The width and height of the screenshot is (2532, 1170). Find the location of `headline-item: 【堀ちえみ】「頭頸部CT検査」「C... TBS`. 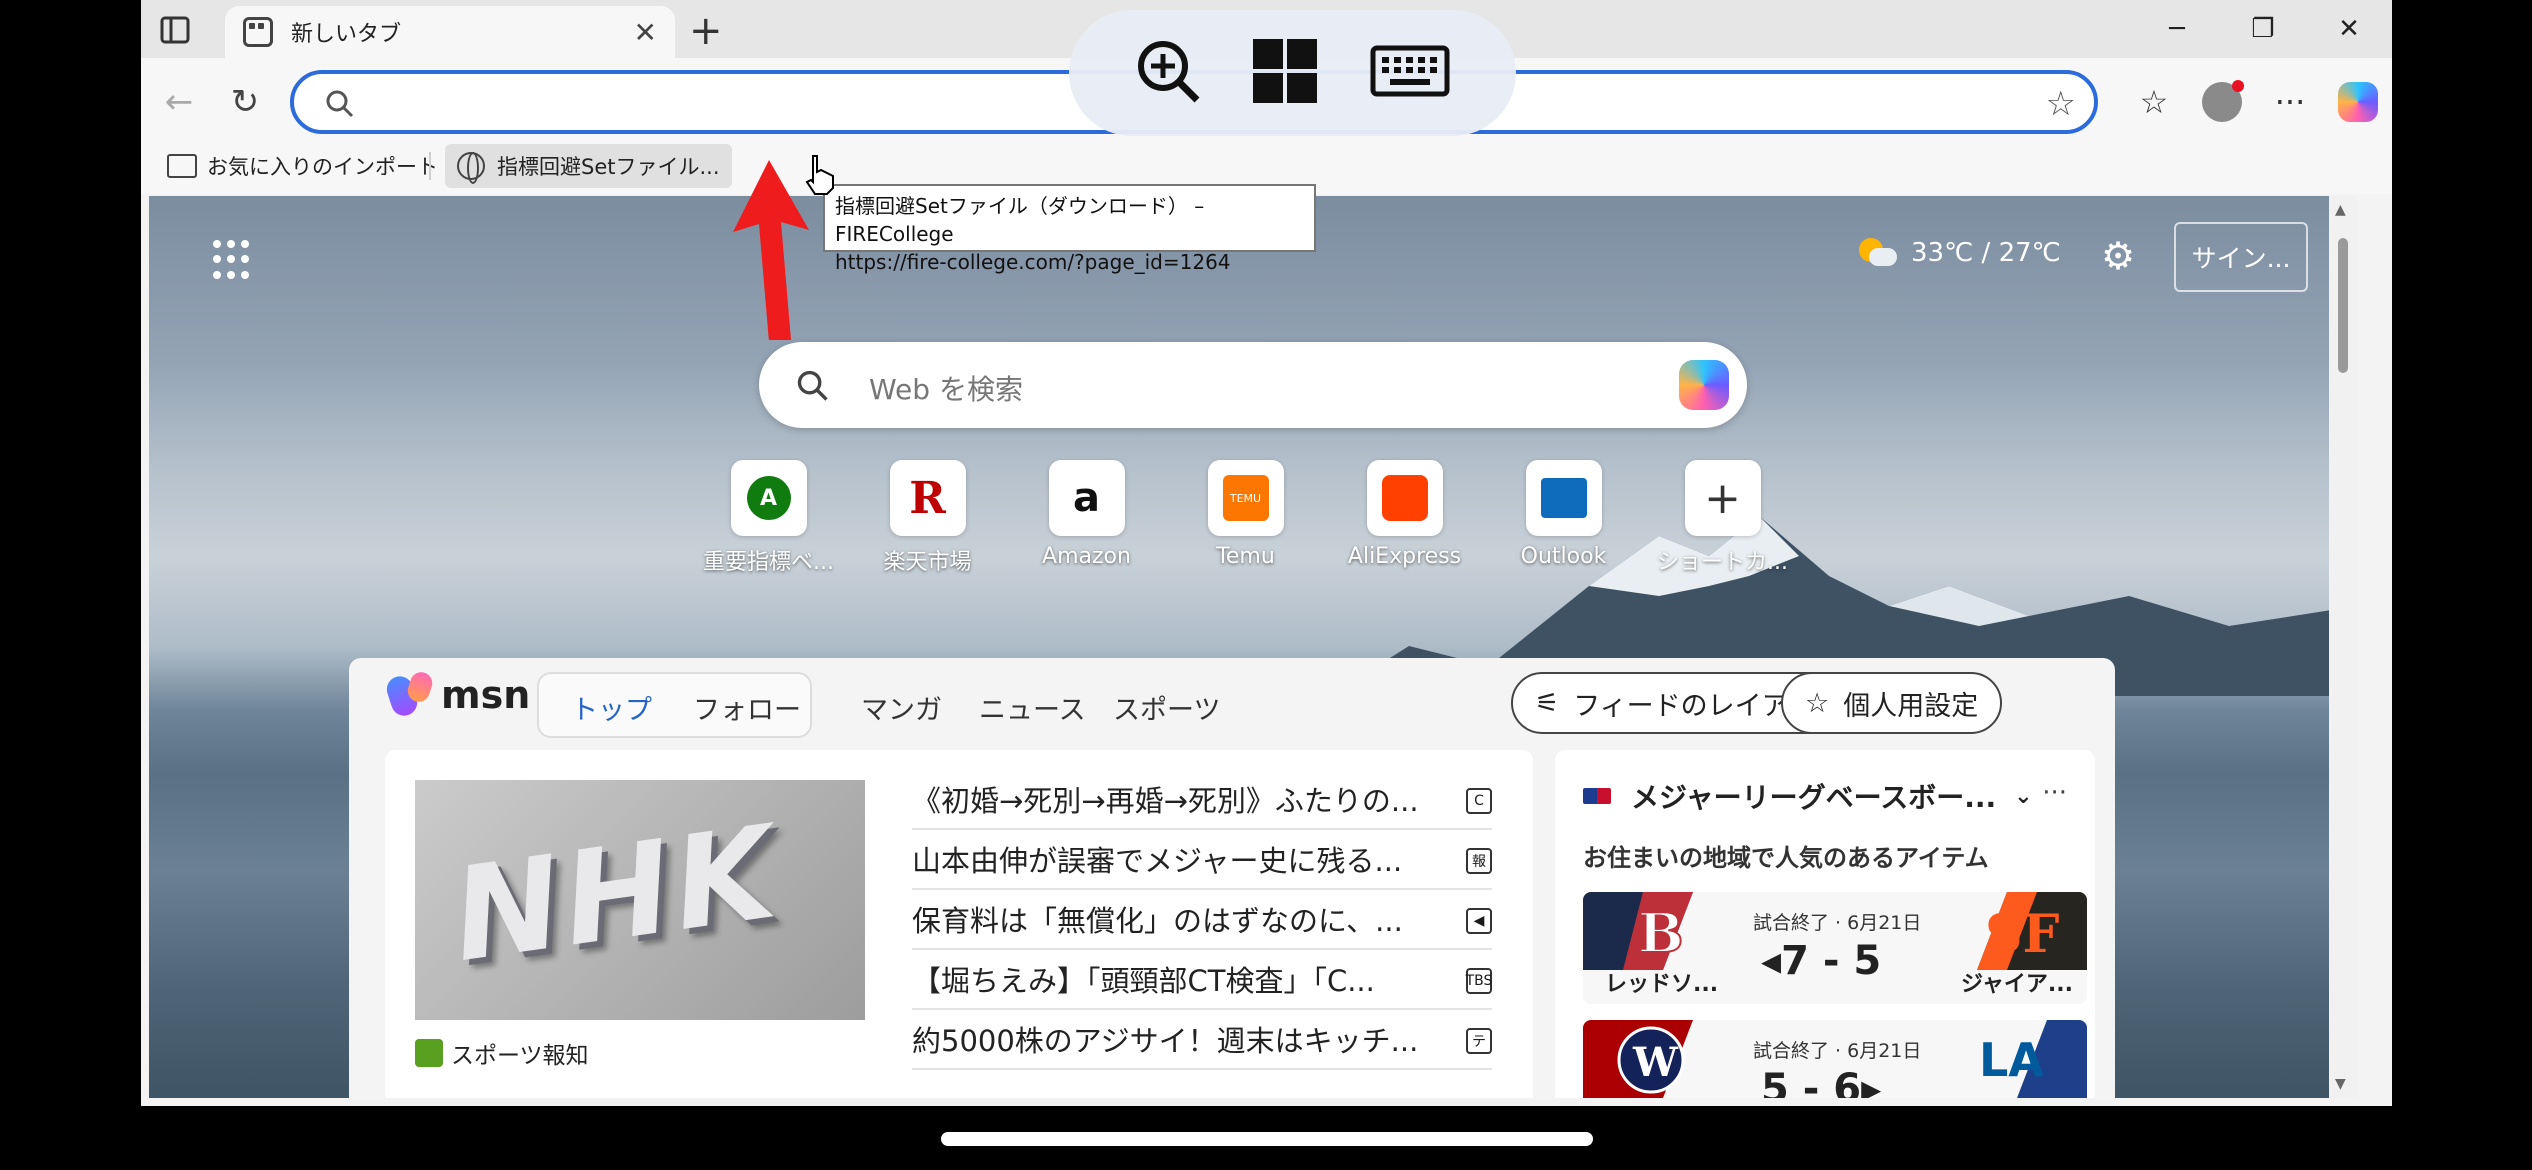

headline-item: 【堀ちえみ】「頭頸部CT検査」「C... TBS is located at coordinates (1202, 980).